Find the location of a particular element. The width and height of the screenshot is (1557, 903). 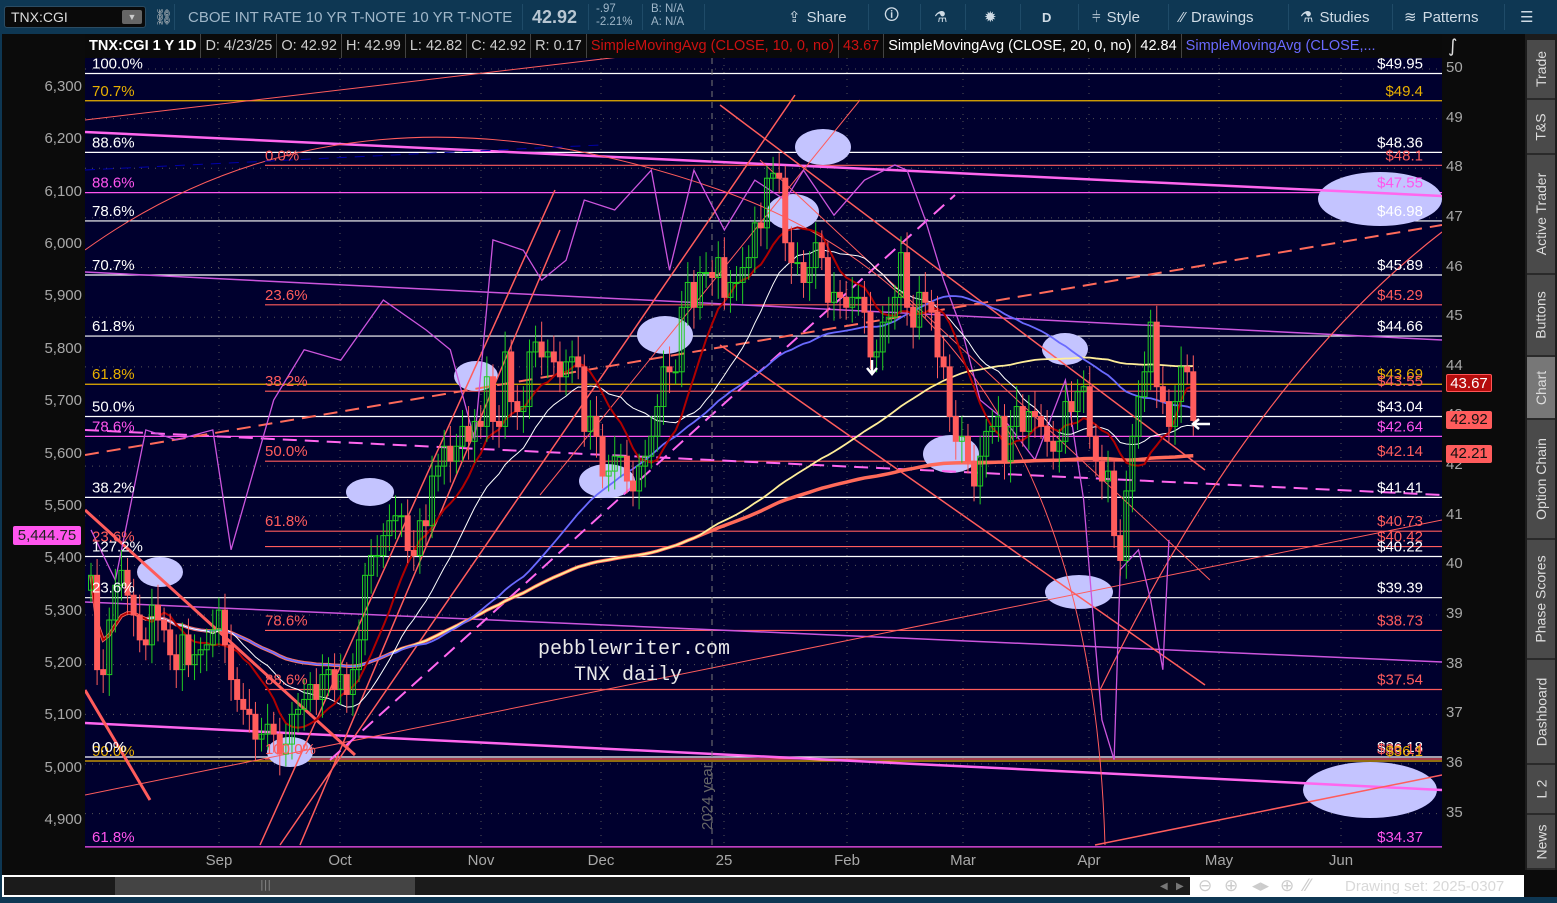

study-sma10-label: SimpleMovingAvg (CLOSE, 10, 0, no) is located at coordinates (713, 46).